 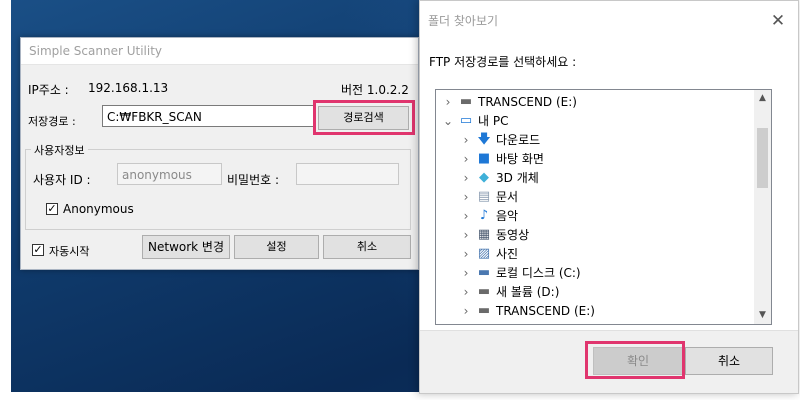 I want to click on network-change-button: Network 변경, so click(x=186, y=247).